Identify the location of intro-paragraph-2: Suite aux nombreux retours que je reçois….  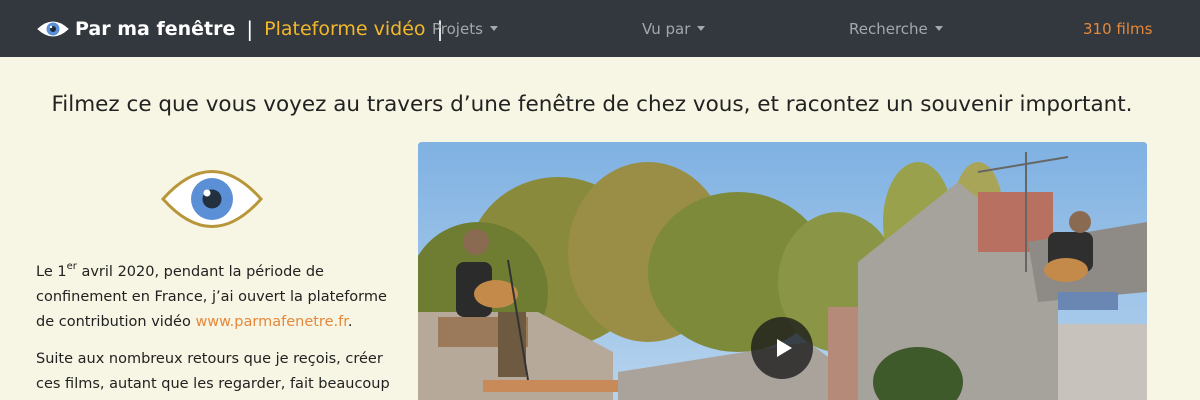
(213, 371).